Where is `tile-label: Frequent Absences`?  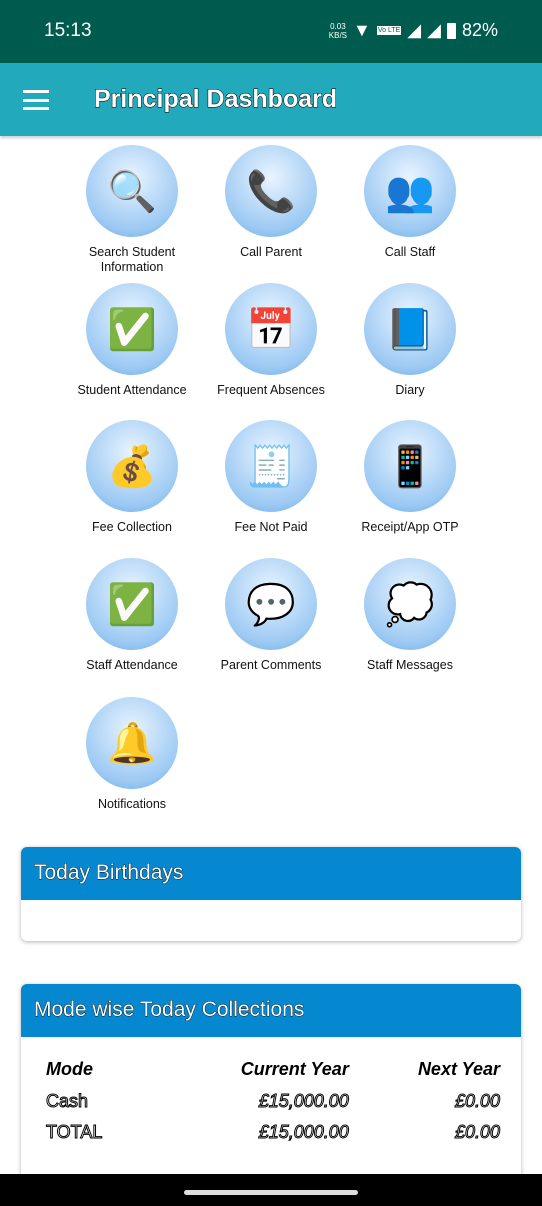
tile-label: Frequent Absences is located at coordinates (271, 390).